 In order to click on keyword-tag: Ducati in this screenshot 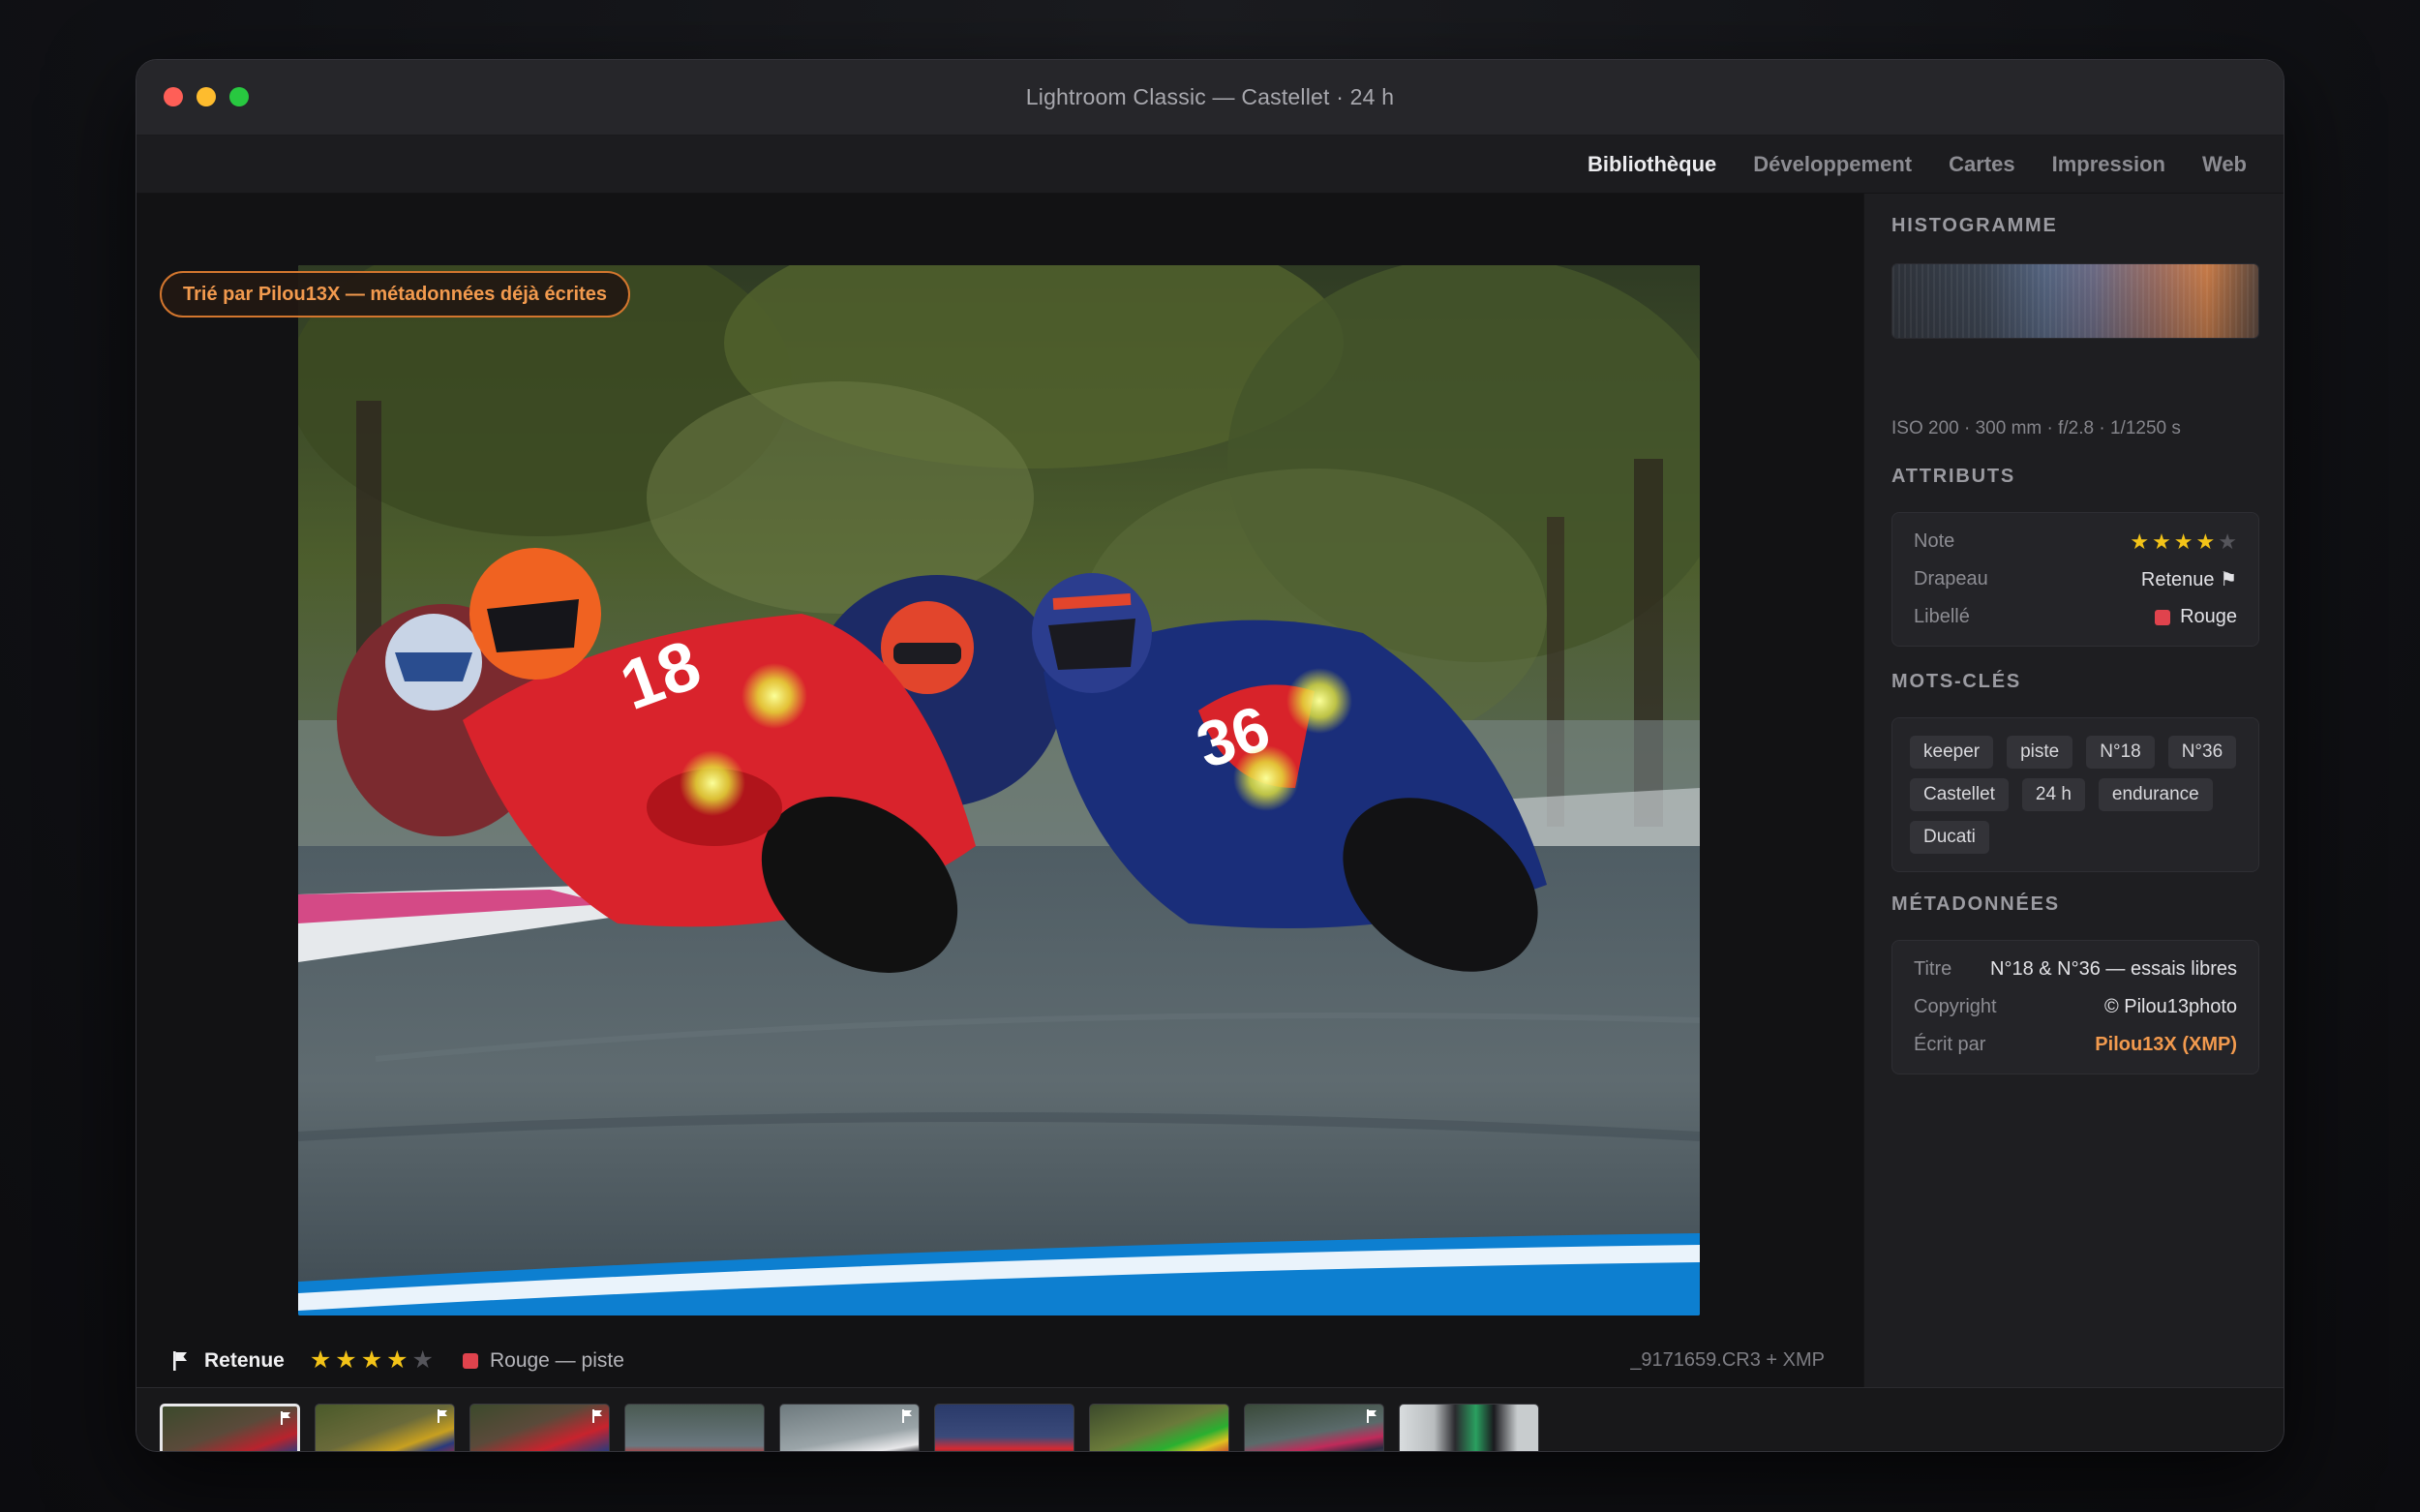, I will do `click(1949, 837)`.